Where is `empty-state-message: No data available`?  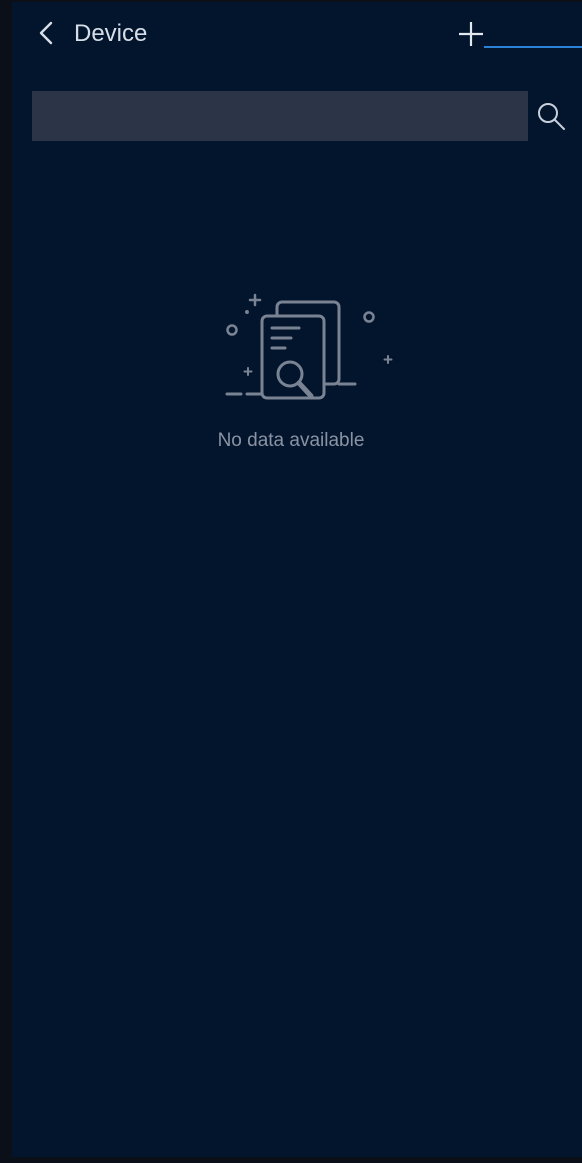
empty-state-message: No data available is located at coordinates (291, 440).